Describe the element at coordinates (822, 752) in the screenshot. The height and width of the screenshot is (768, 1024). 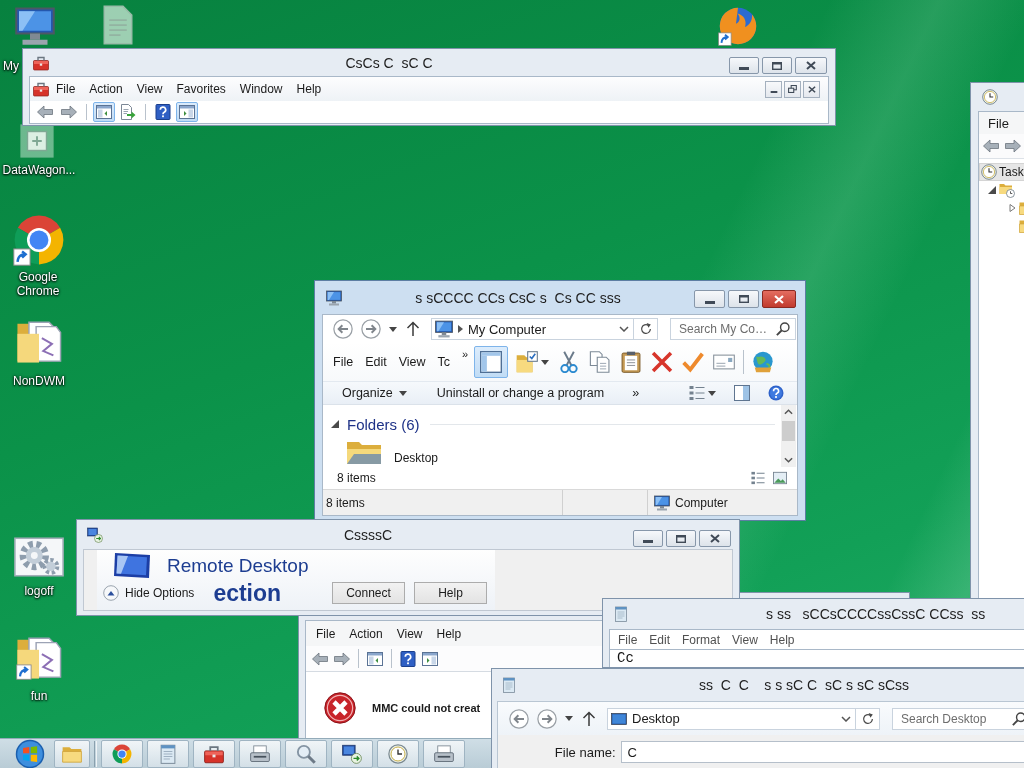
I see `file-name-field: C` at that location.